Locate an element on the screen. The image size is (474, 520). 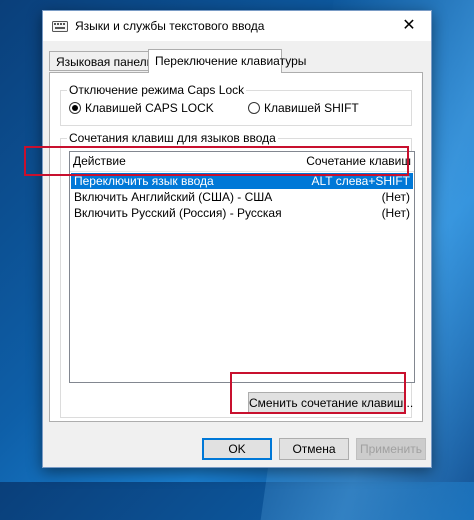
apply-button: Применить is located at coordinates (391, 449).